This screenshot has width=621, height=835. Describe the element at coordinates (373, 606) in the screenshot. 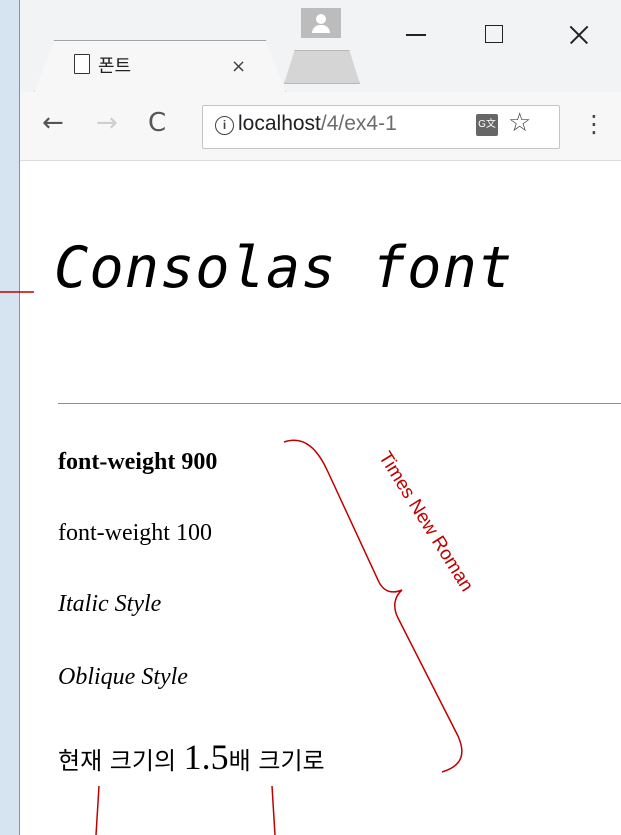

I see `brace-bracket` at that location.